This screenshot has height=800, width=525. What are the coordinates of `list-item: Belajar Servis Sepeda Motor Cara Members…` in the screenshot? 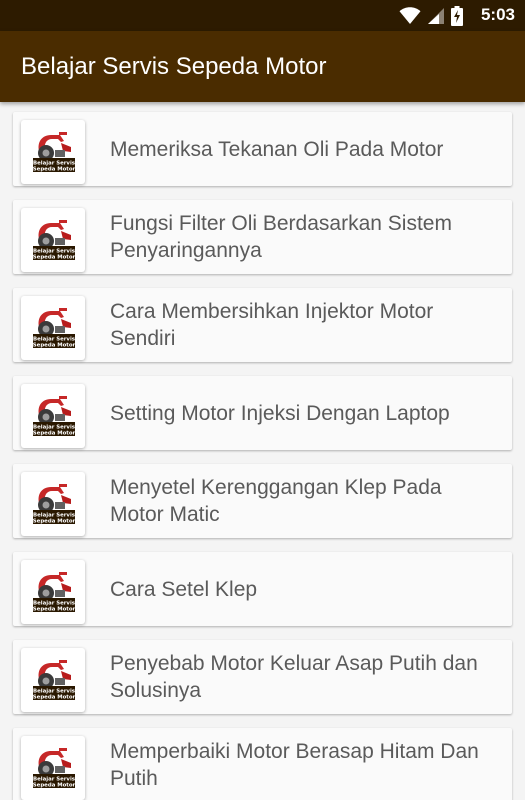 It's located at (262, 325).